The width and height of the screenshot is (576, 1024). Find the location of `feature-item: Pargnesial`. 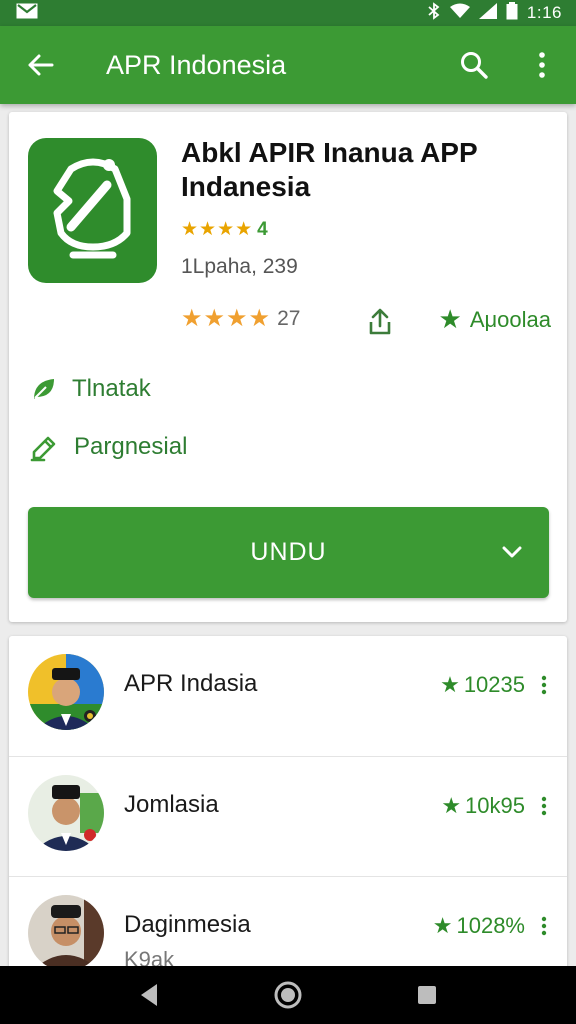

feature-item: Pargnesial is located at coordinates (108, 447).